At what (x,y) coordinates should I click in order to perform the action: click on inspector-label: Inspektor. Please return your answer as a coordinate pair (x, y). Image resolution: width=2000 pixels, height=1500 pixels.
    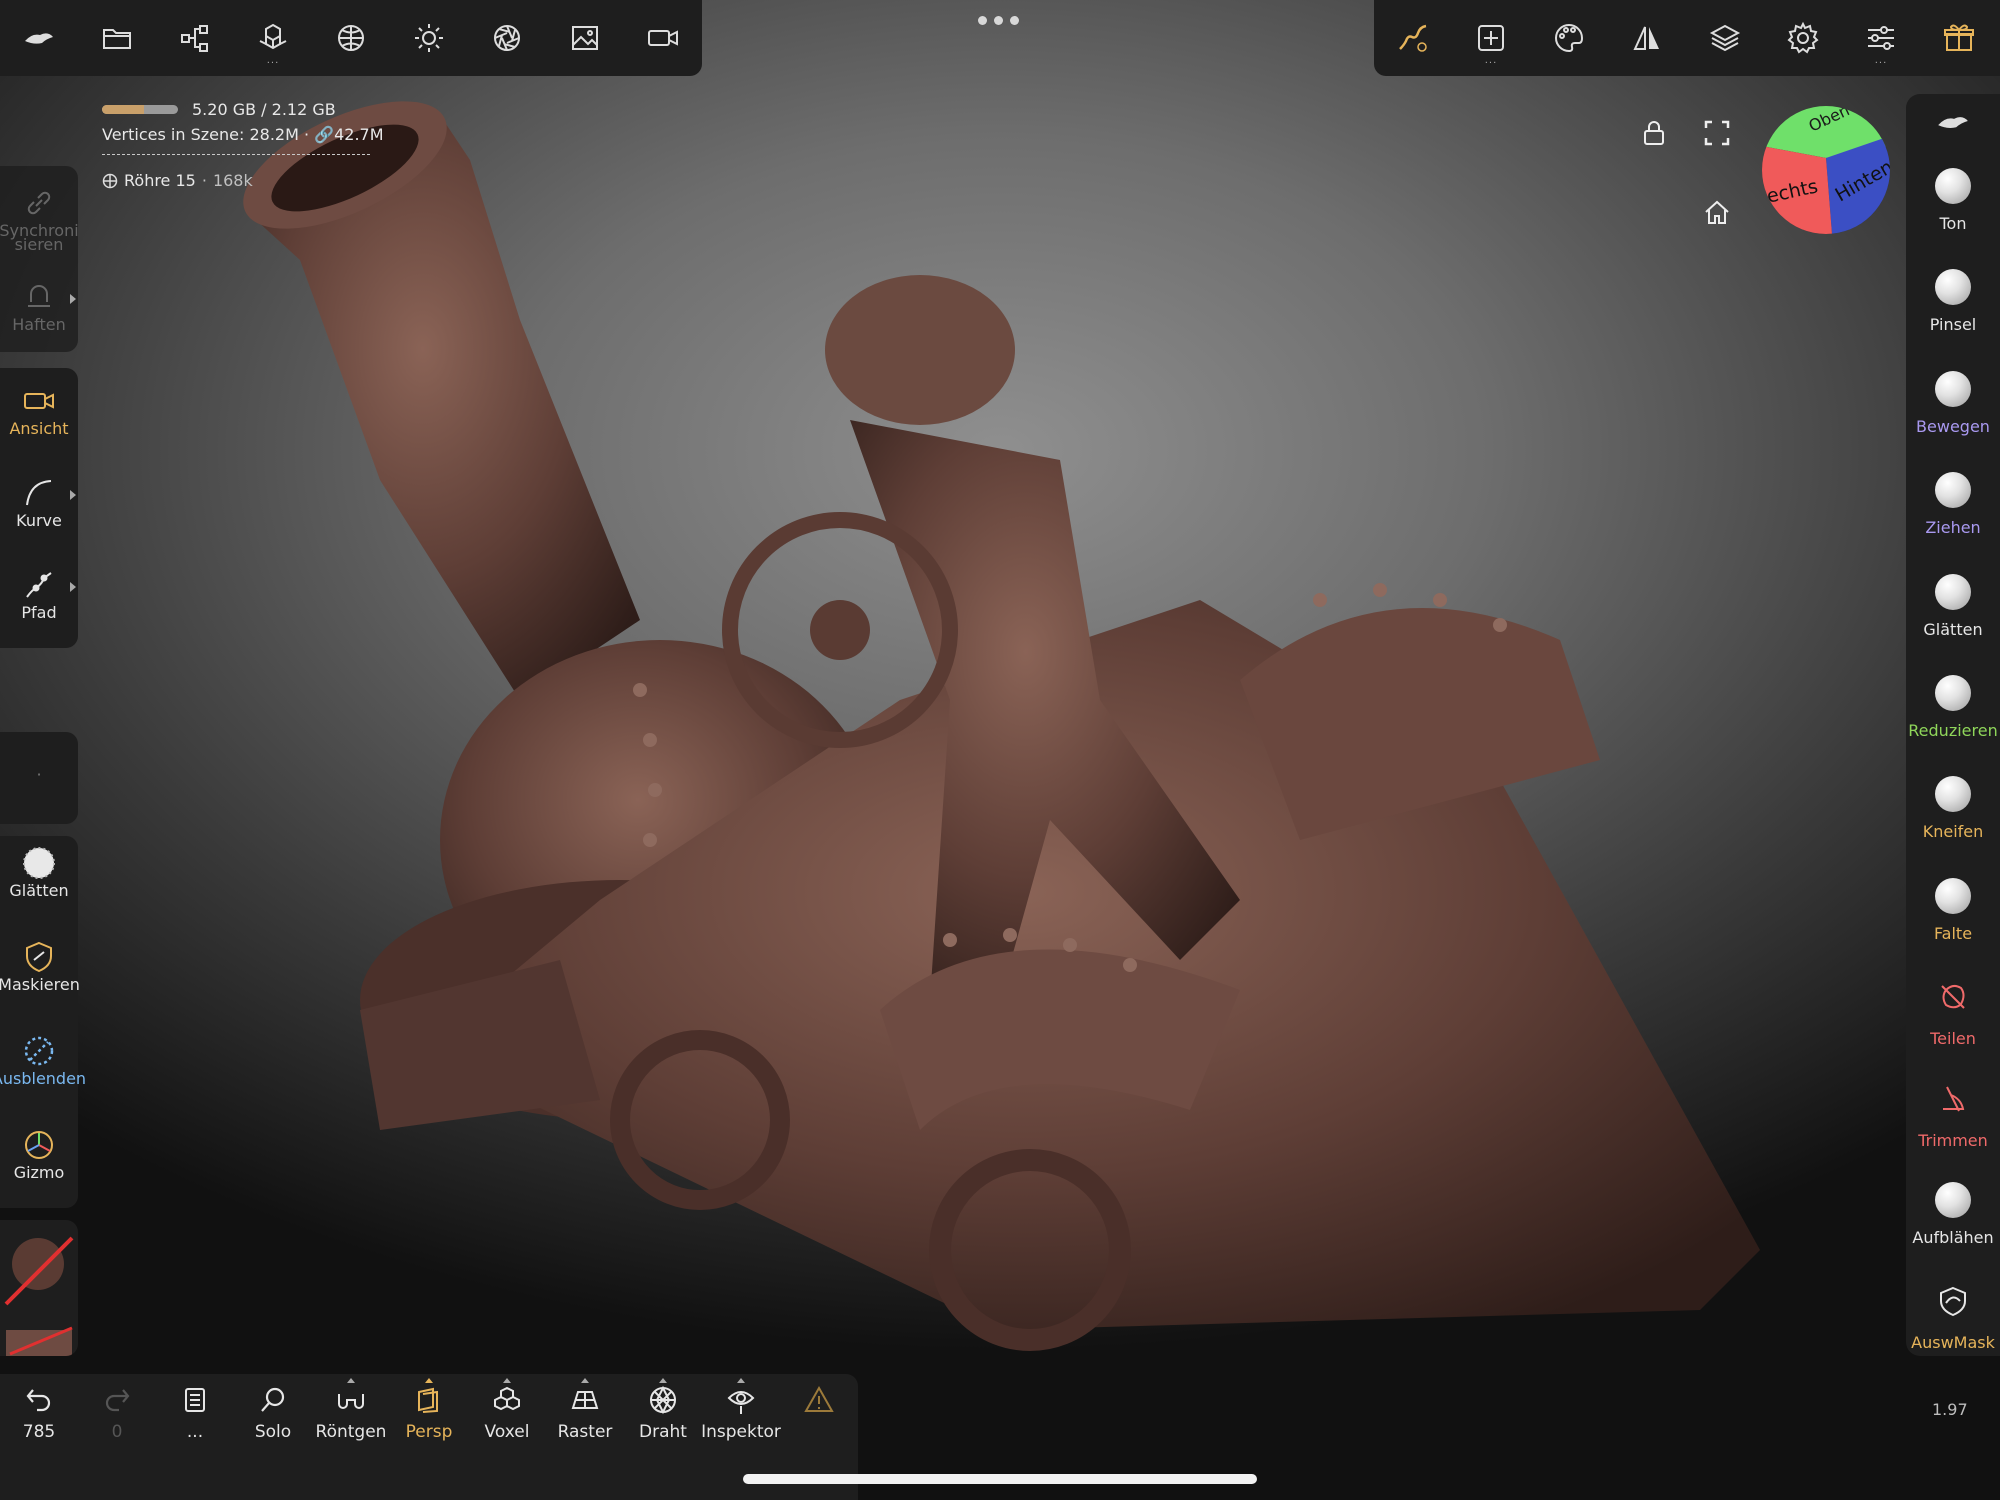
    Looking at the image, I should click on (741, 1432).